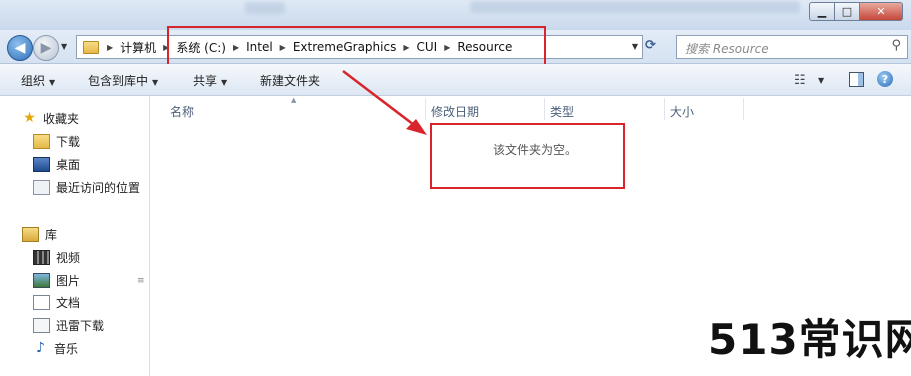  I want to click on column-header-size: 大小, so click(682, 111).